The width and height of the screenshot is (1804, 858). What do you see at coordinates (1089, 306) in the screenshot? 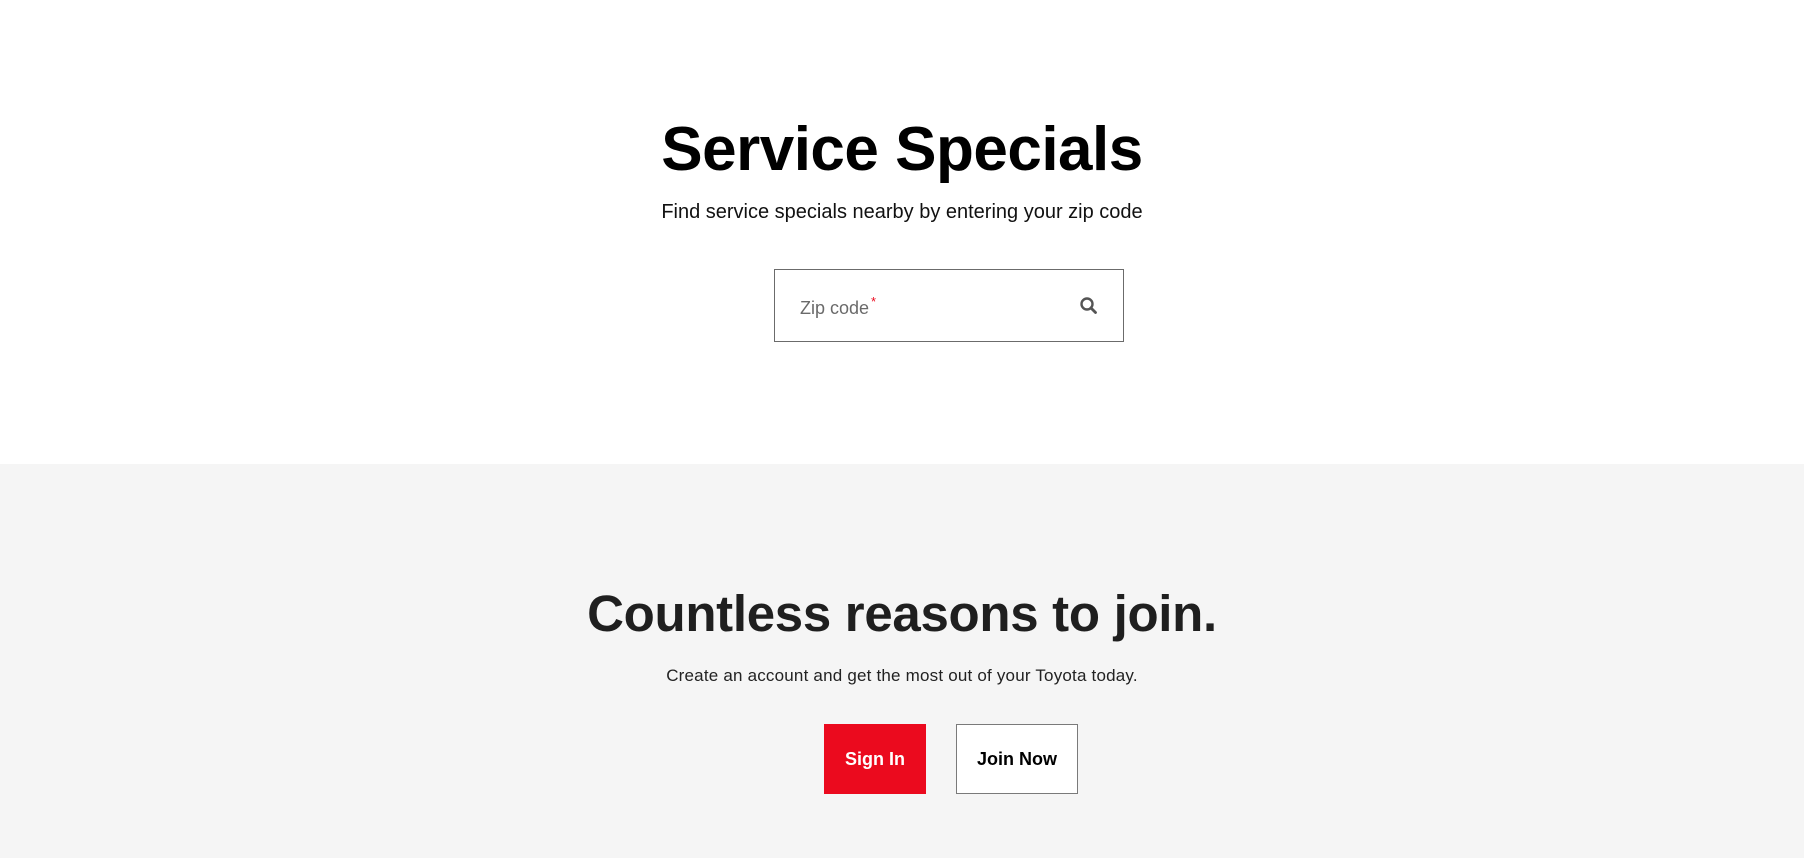
I see `search-icon` at bounding box center [1089, 306].